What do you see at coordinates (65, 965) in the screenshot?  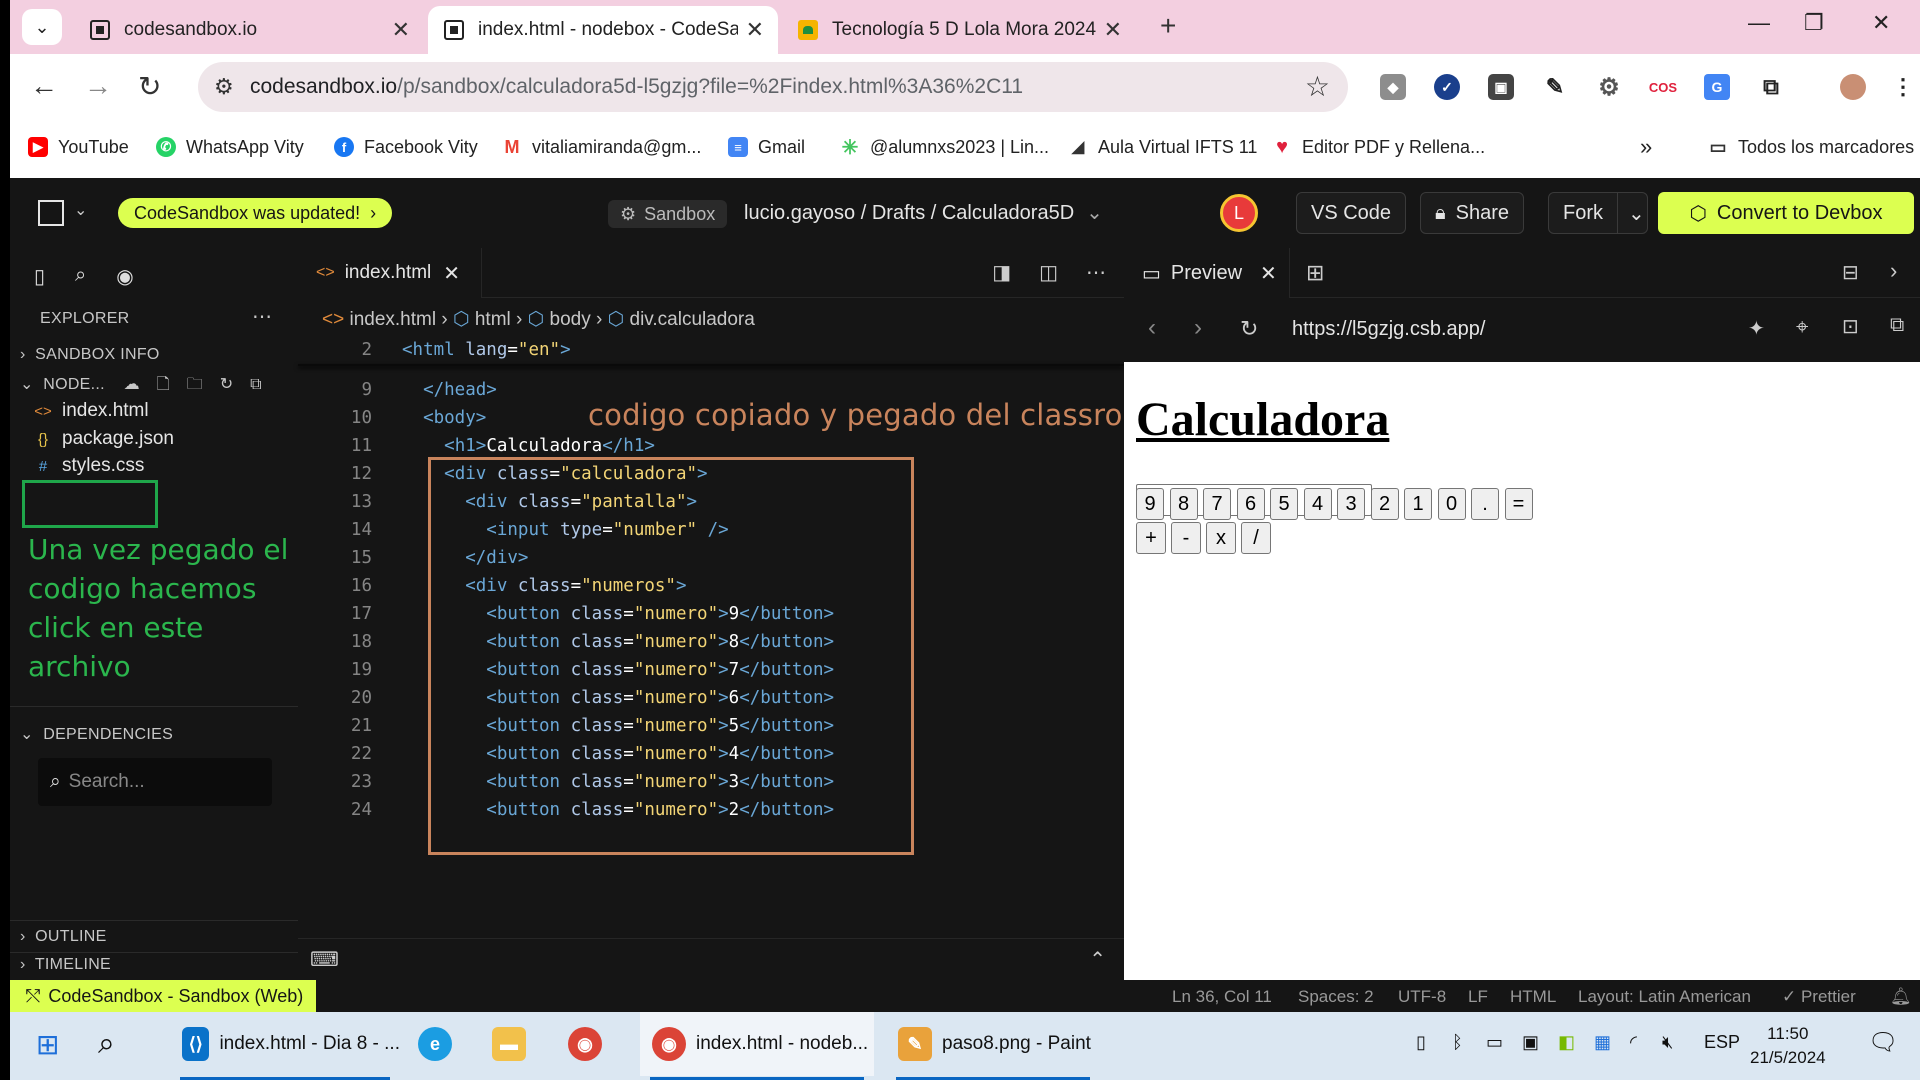 I see `timeline-section: › TIMELINE` at bounding box center [65, 965].